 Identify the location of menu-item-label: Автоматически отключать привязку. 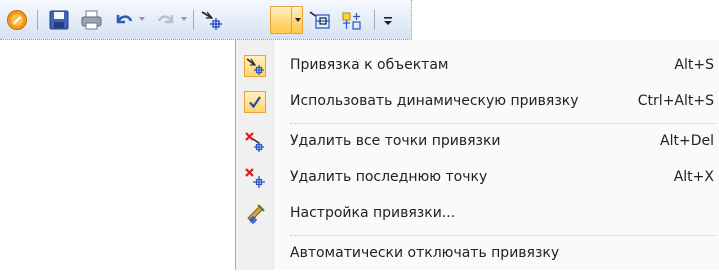
(425, 253).